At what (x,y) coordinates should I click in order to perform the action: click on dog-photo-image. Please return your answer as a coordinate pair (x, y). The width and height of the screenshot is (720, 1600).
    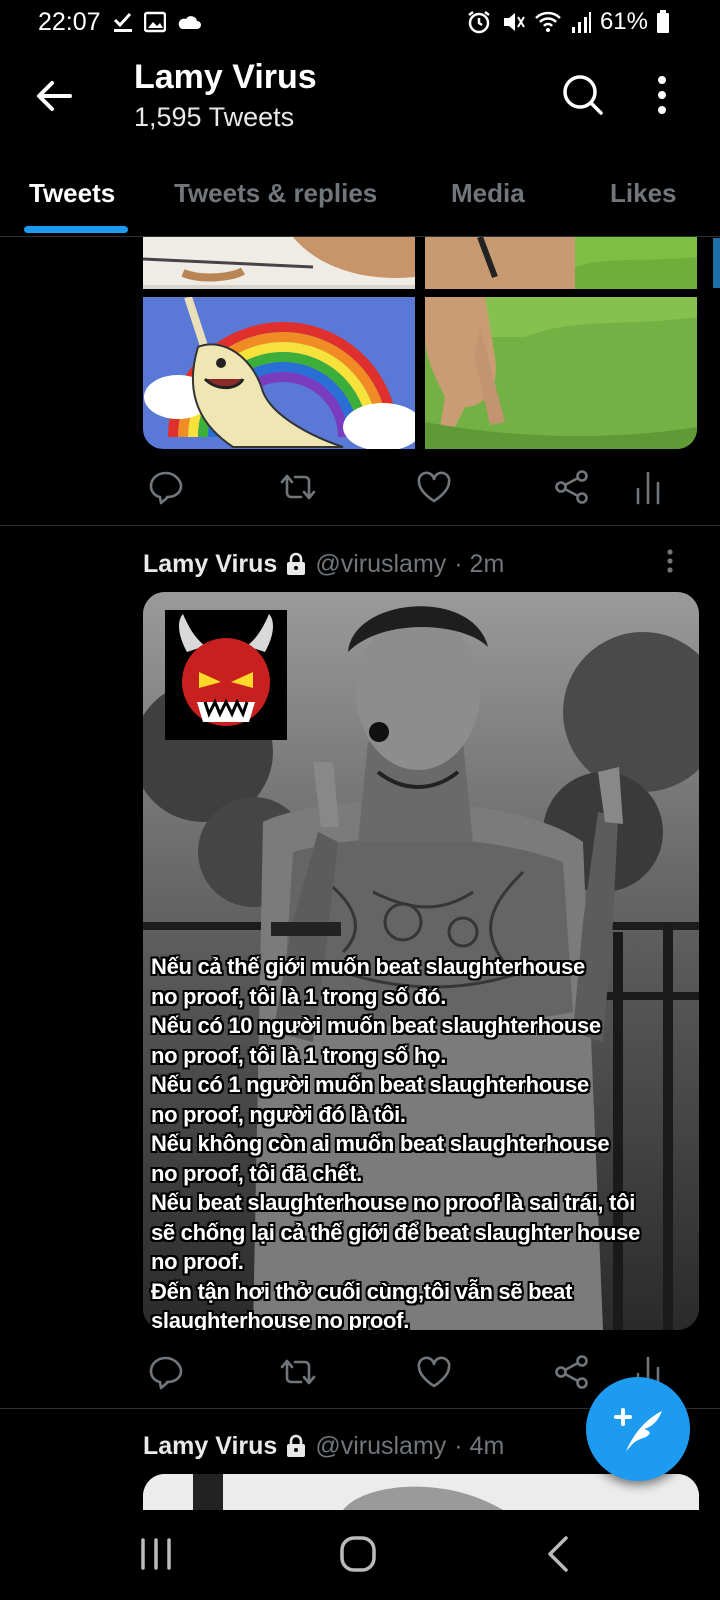
    Looking at the image, I should click on (279, 263).